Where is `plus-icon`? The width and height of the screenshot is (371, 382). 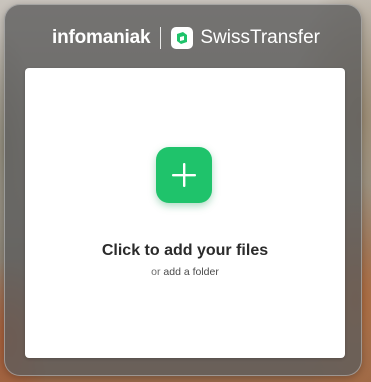 plus-icon is located at coordinates (184, 175).